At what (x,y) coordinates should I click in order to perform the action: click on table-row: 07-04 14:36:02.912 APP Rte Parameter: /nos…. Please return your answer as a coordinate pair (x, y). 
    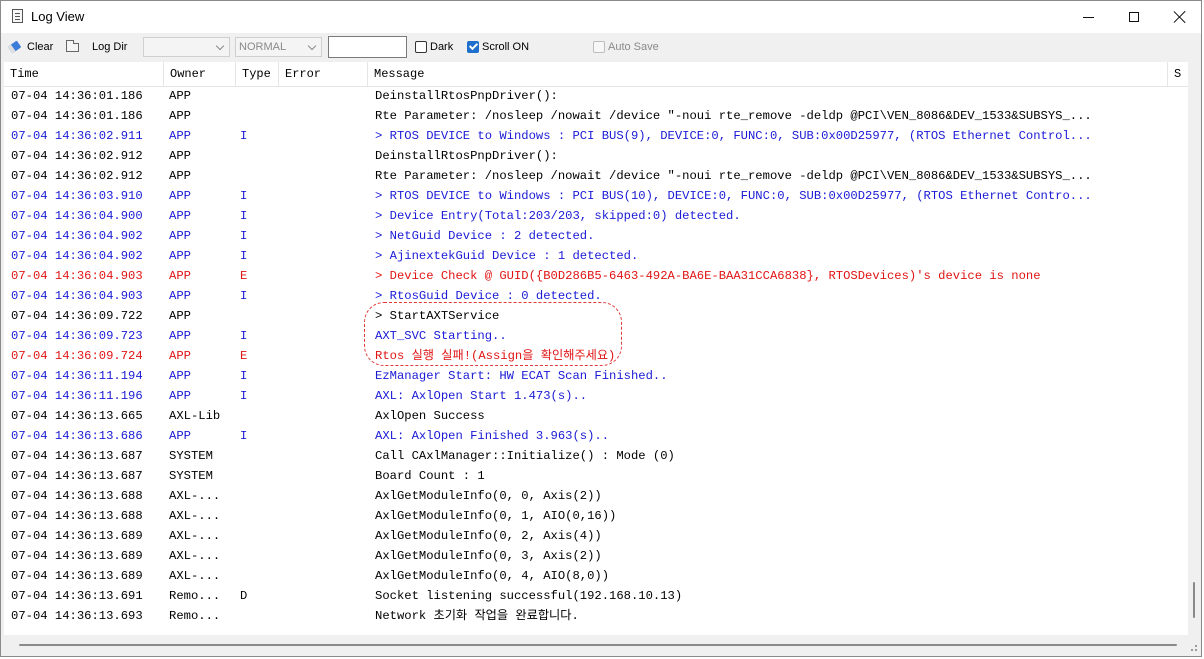
    Looking at the image, I should click on (596, 176).